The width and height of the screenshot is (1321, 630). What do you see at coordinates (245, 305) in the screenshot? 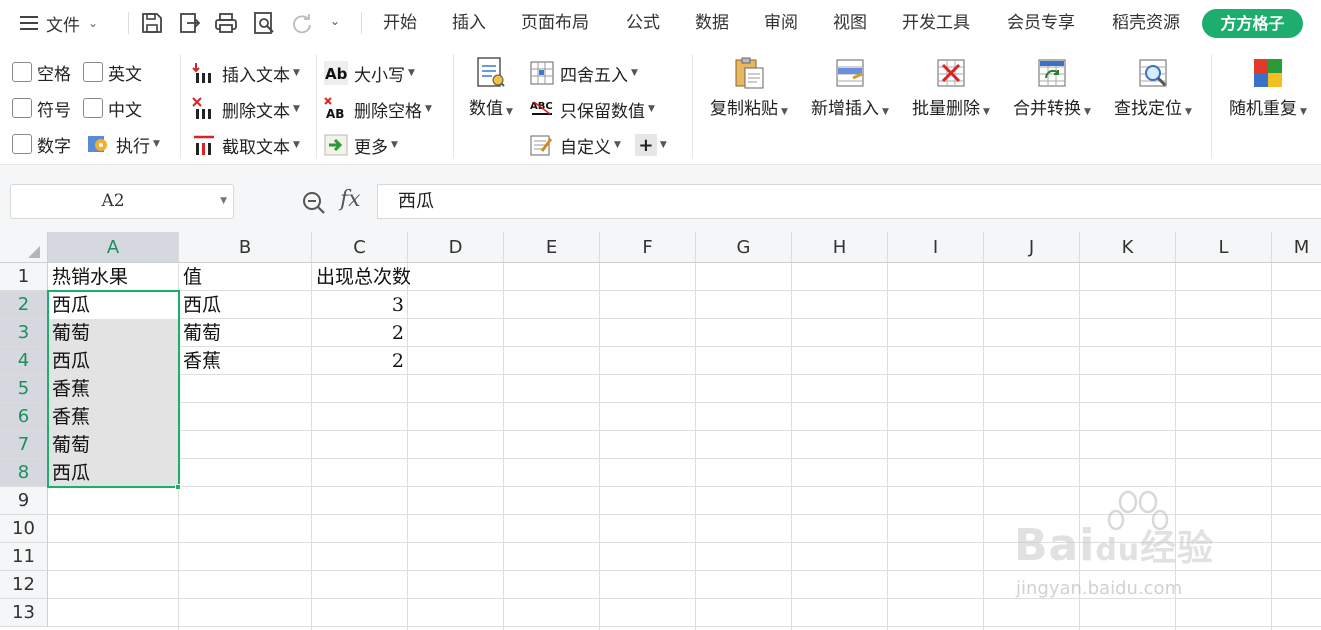
I see `cell-b2: 西瓜` at bounding box center [245, 305].